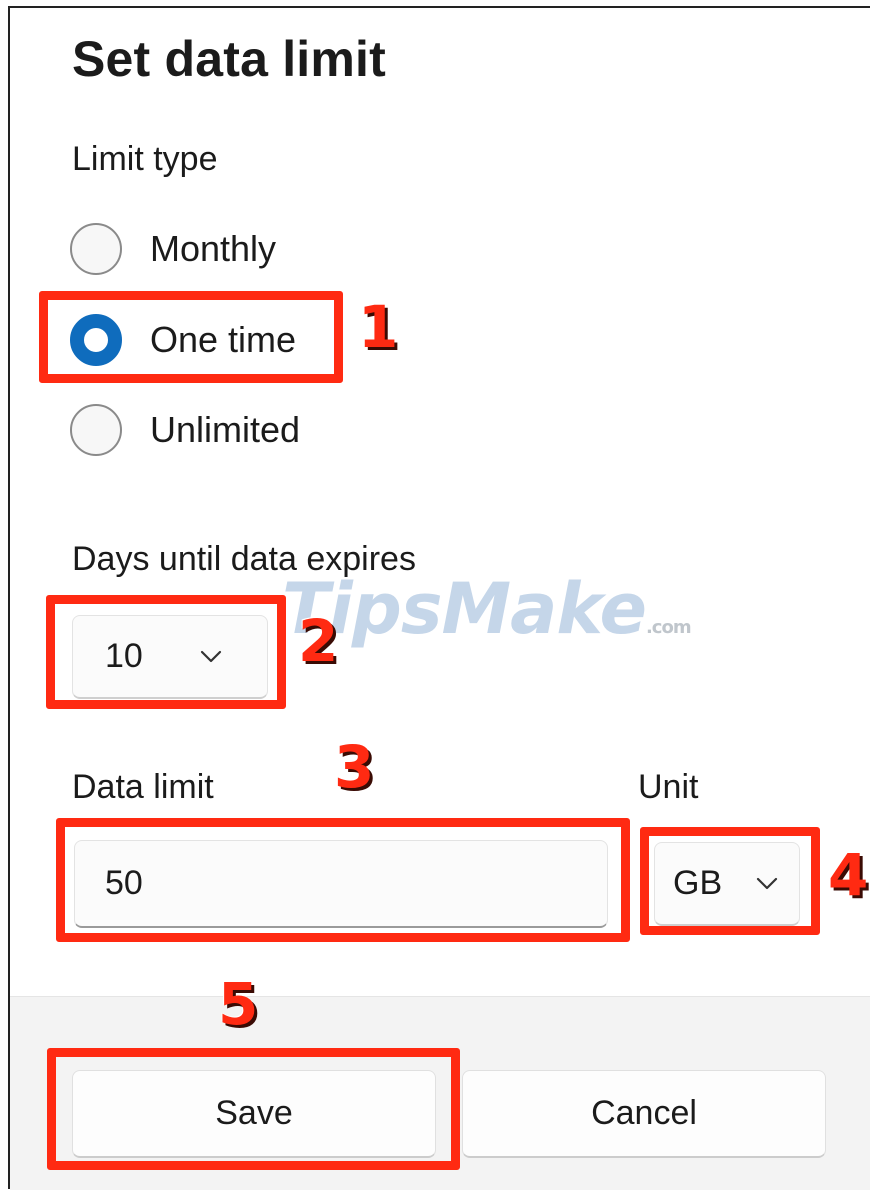 The height and width of the screenshot is (1190, 870). Describe the element at coordinates (225, 429) in the screenshot. I see `radio-unlimited-label: Unlimited` at that location.